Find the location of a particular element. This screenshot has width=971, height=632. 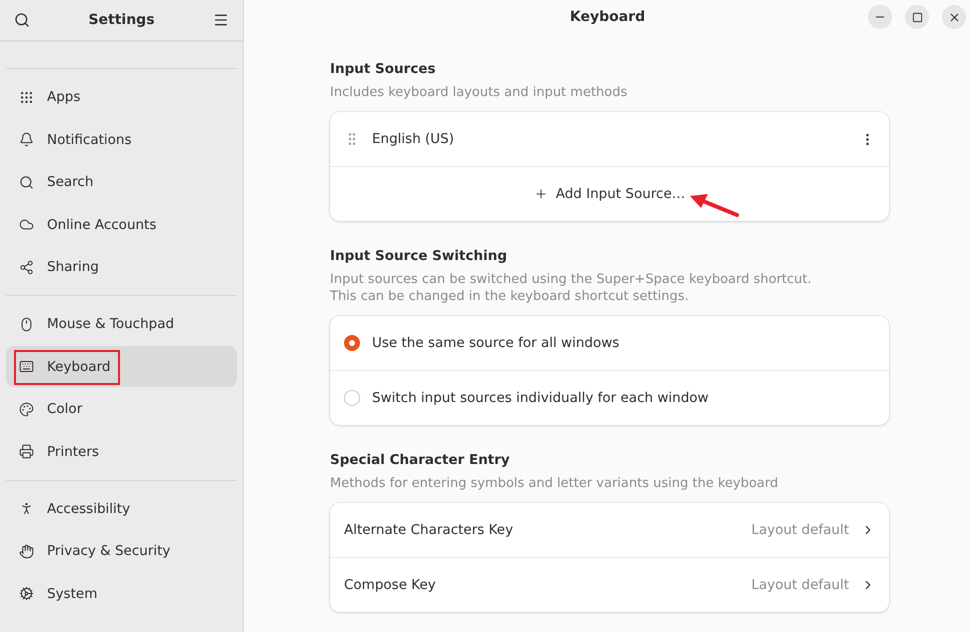

radio-option: Switch input sources individually for each window is located at coordinates (609, 397).